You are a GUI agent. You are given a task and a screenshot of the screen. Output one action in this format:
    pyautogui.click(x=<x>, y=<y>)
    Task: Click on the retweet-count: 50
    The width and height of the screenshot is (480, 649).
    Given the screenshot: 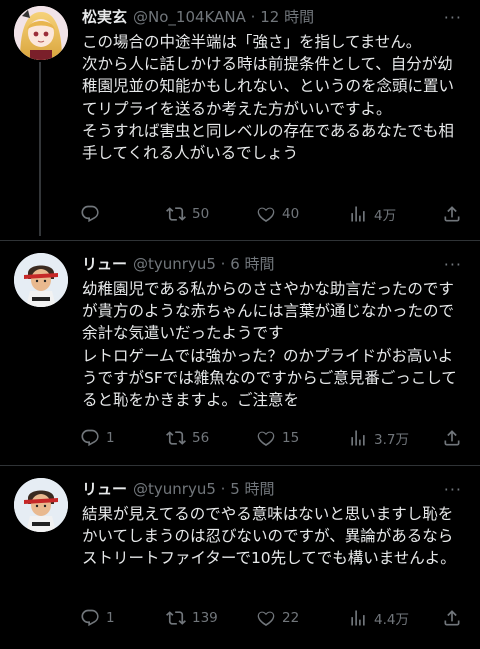 What is the action you would take?
    pyautogui.click(x=201, y=214)
    